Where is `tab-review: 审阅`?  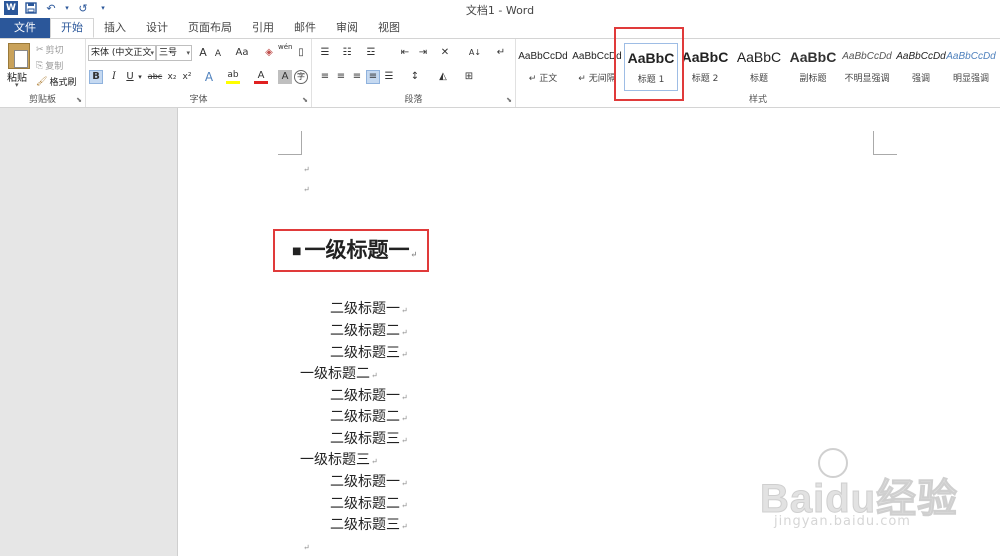 tab-review: 审阅 is located at coordinates (347, 28).